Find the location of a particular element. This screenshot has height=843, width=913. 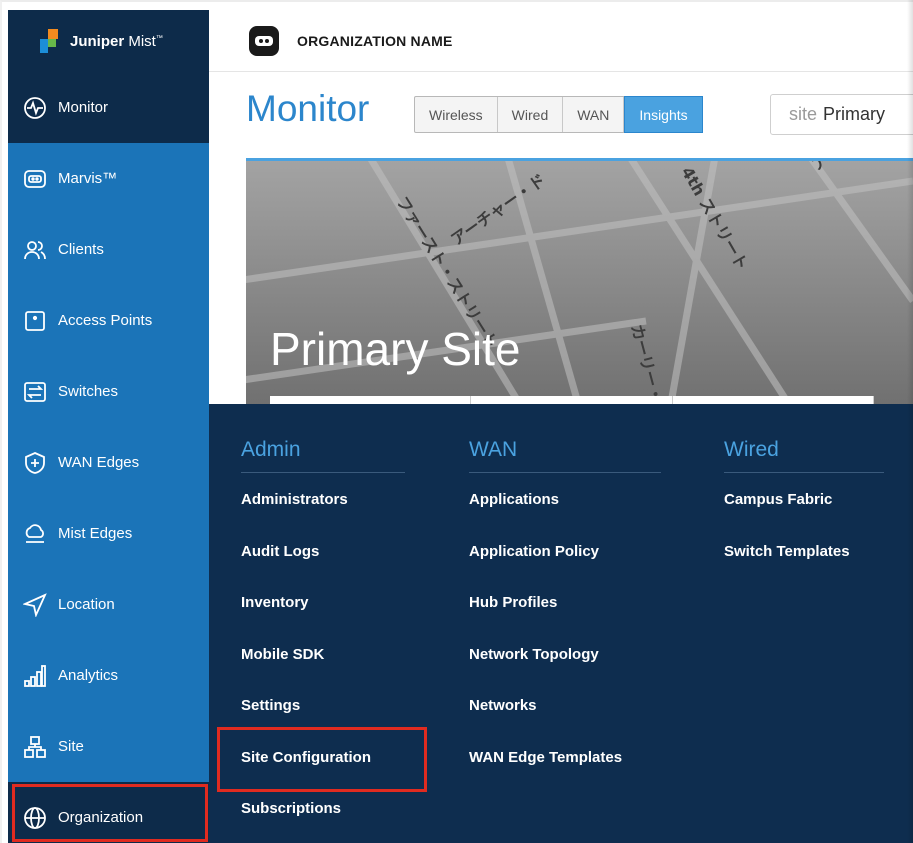

sidebar-item-label: Marvis™ is located at coordinates (88, 178).